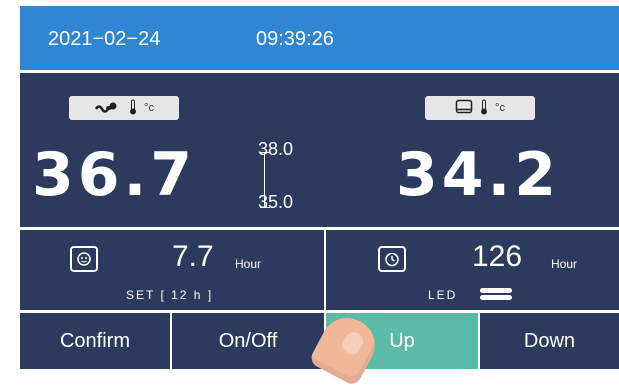 The image size is (619, 387). Describe the element at coordinates (170, 295) in the screenshot. I see `set-label: SET [ 12 h ]` at that location.